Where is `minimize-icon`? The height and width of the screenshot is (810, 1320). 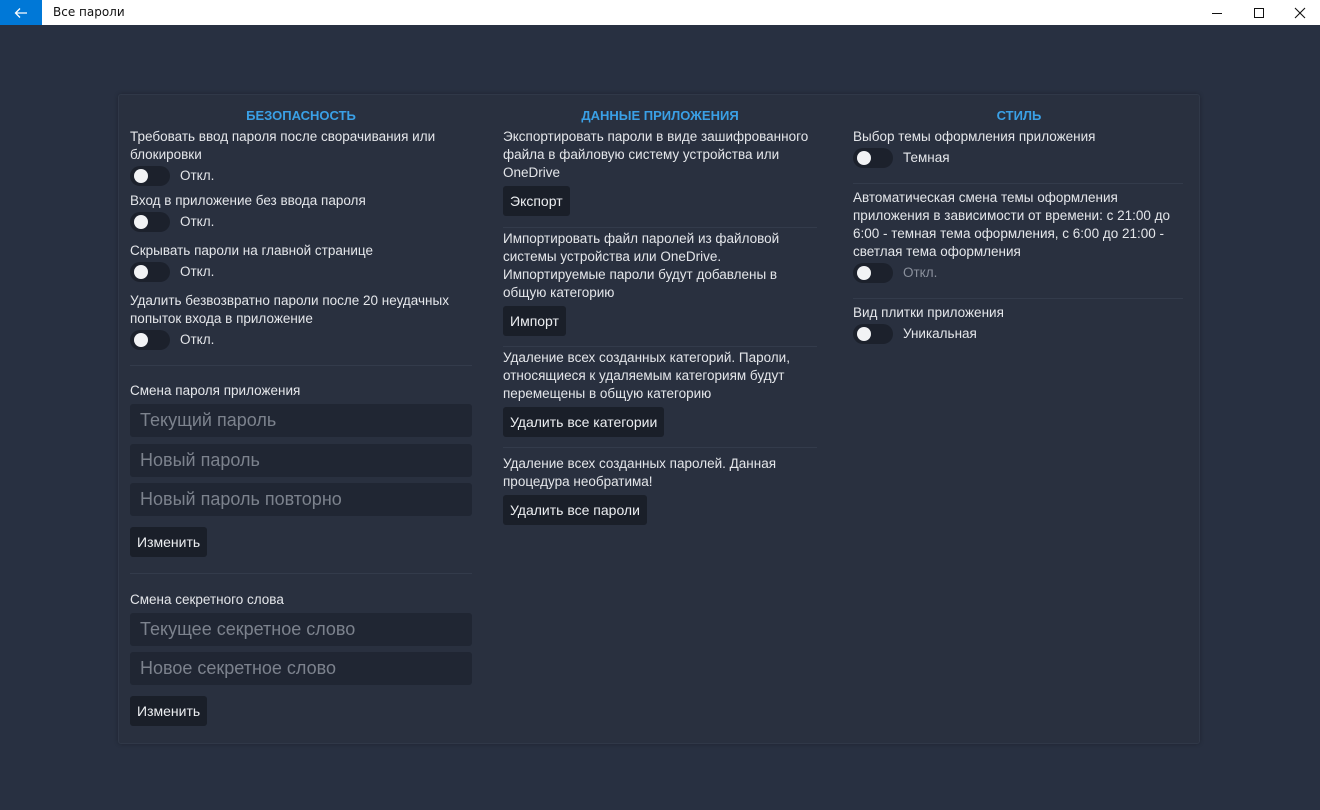
minimize-icon is located at coordinates (1217, 13).